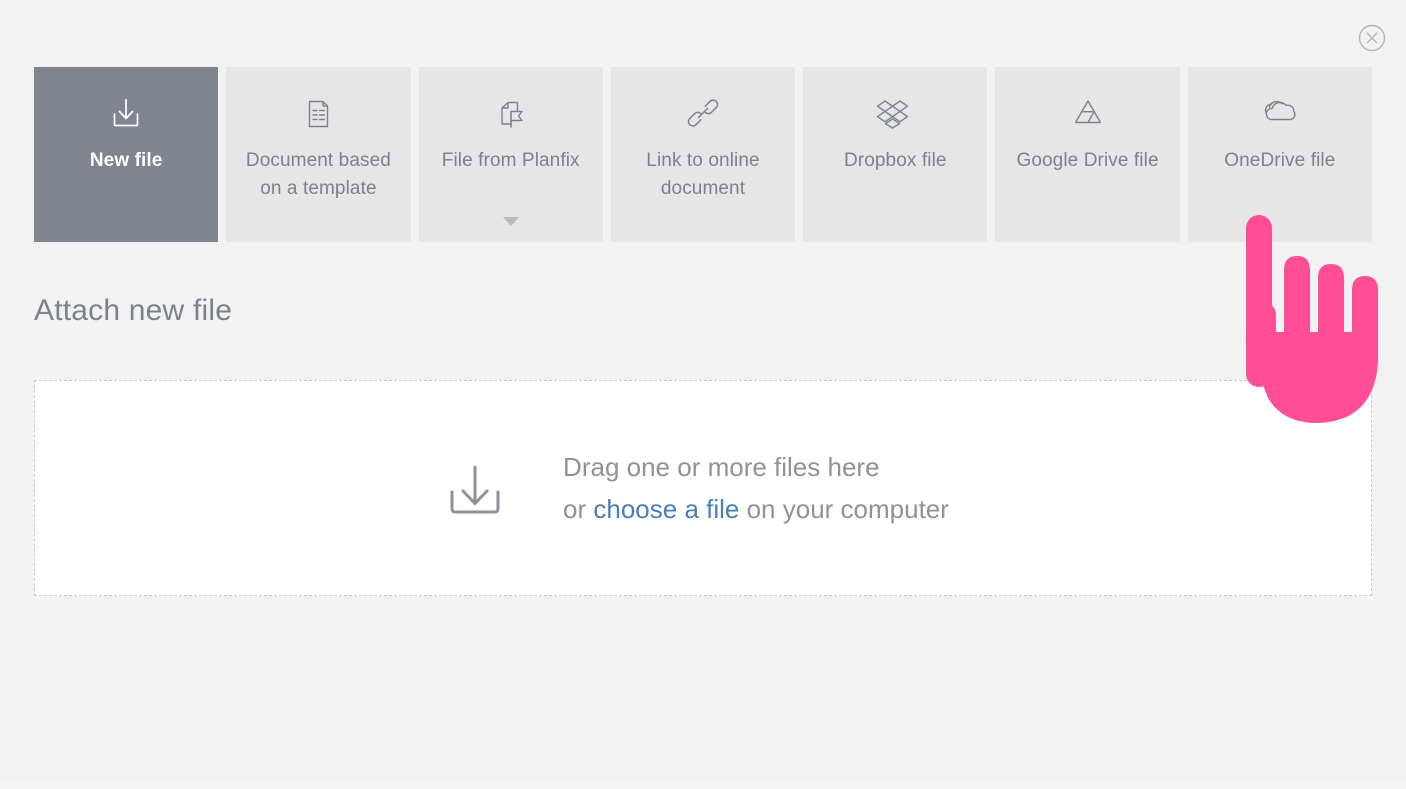 The image size is (1406, 789). I want to click on tab-label: Google Drive file, so click(1087, 160).